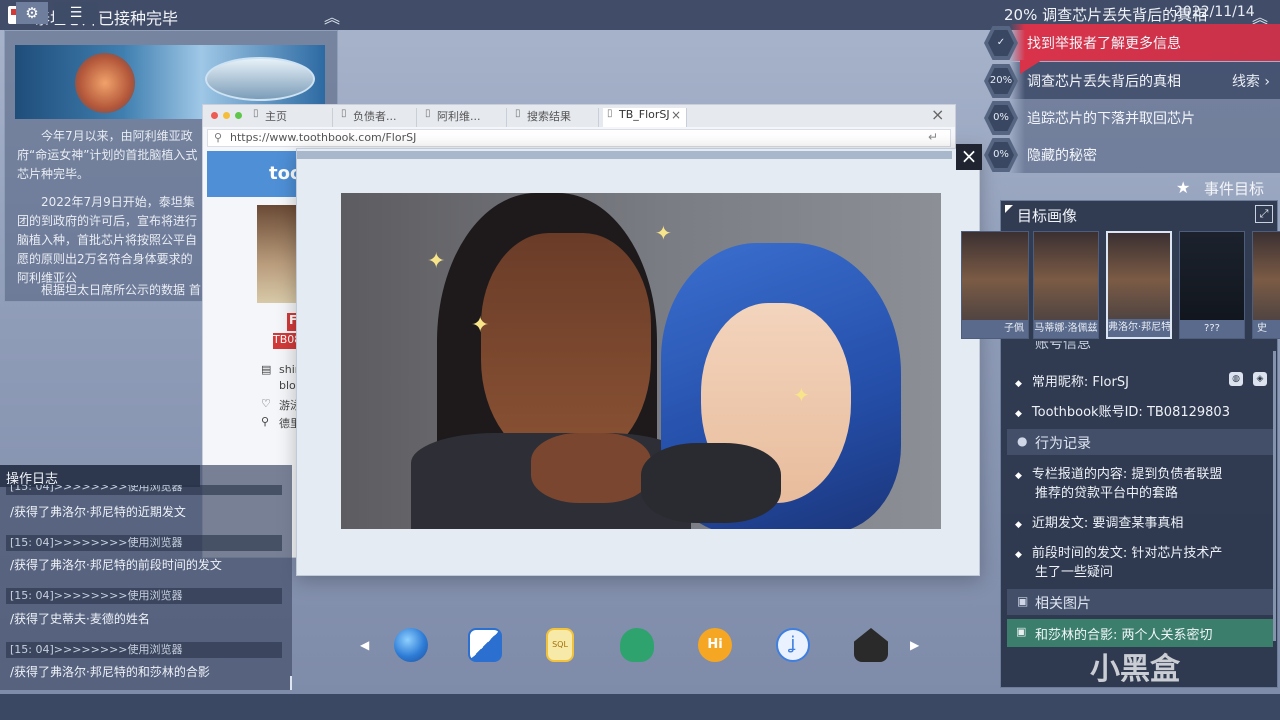 The height and width of the screenshot is (720, 1280). I want to click on objective-progress: 20%, so click(1001, 81).